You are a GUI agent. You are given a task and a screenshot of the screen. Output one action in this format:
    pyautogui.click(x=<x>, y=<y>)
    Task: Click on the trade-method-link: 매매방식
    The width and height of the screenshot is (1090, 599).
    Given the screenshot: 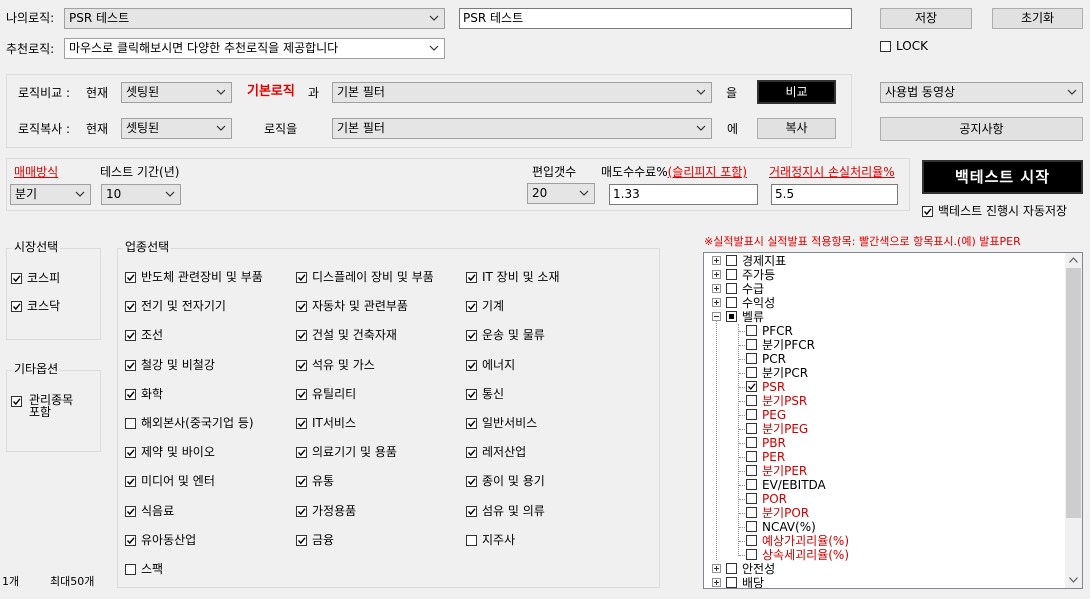 What is the action you would take?
    pyautogui.click(x=36, y=172)
    